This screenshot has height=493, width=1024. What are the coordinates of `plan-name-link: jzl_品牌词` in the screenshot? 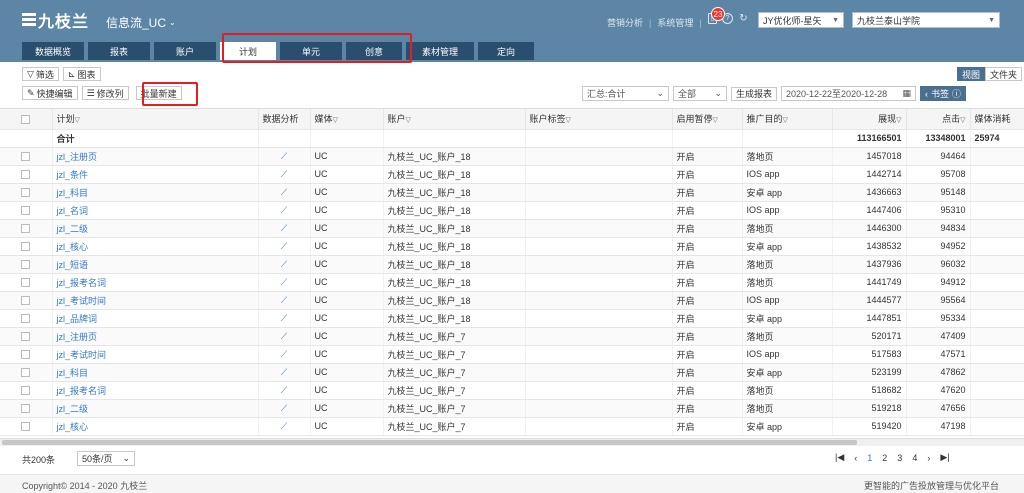 It's located at (155, 318).